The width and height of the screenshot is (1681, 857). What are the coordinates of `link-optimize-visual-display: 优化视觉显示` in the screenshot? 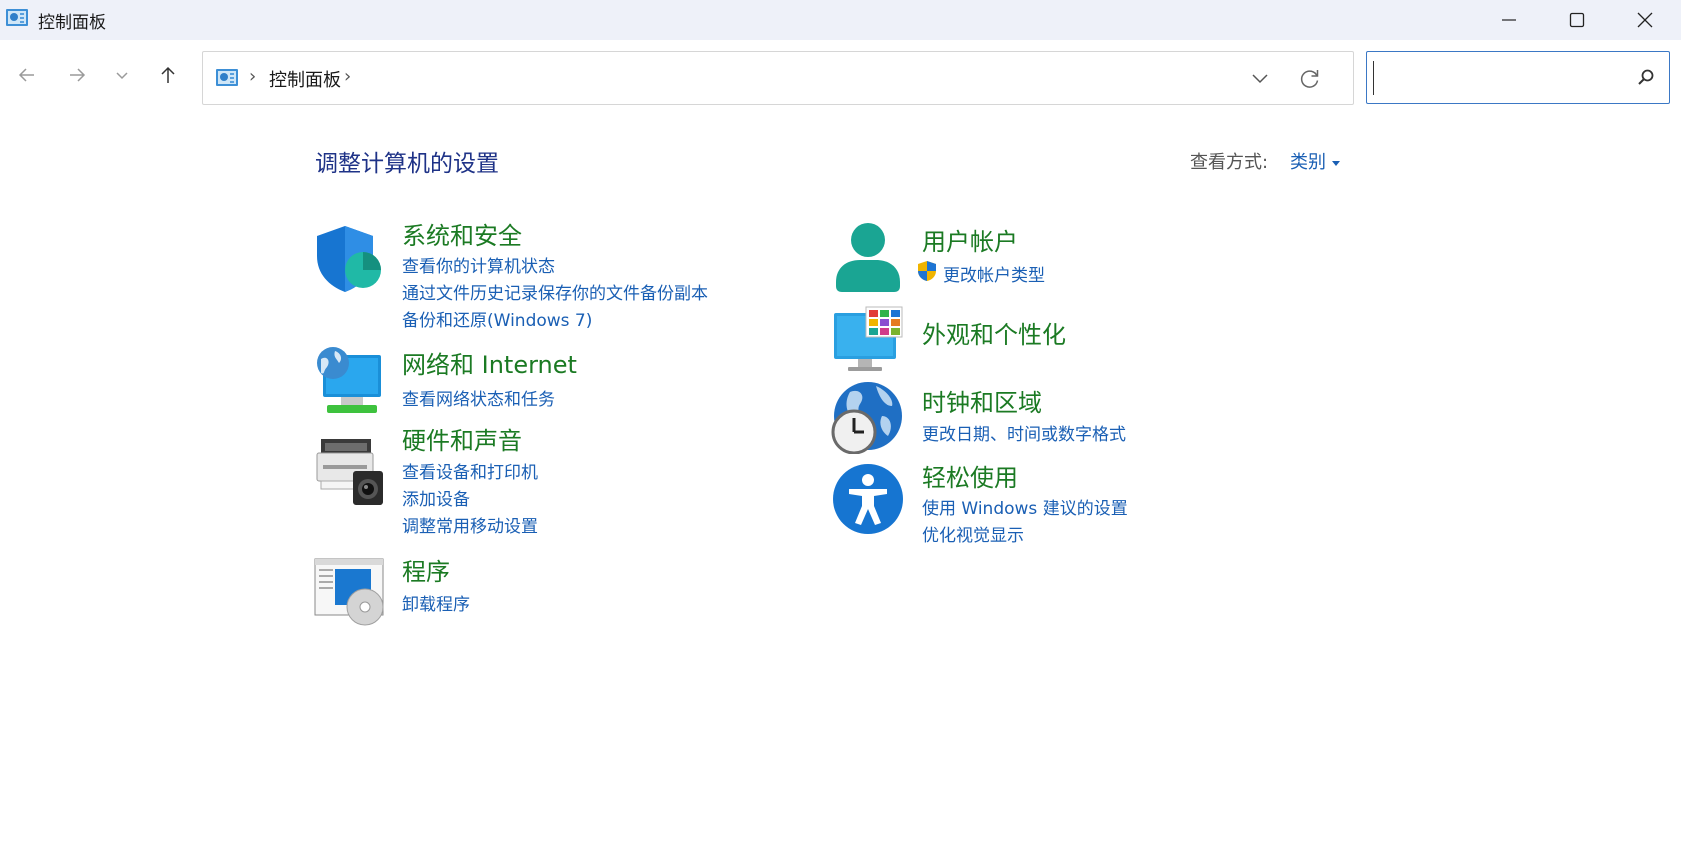 It's located at (973, 533).